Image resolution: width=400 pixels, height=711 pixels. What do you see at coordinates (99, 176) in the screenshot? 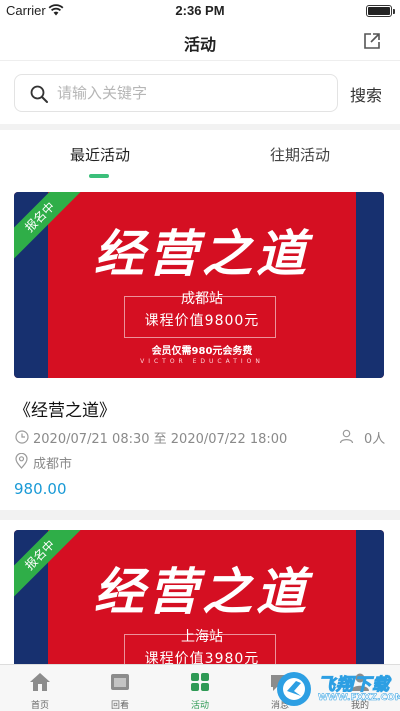
I see `active-tab-indicator` at bounding box center [99, 176].